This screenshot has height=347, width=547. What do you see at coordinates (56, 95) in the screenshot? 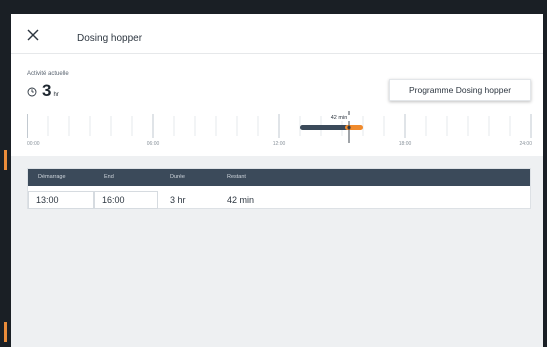
I see `activity-unit: hr` at bounding box center [56, 95].